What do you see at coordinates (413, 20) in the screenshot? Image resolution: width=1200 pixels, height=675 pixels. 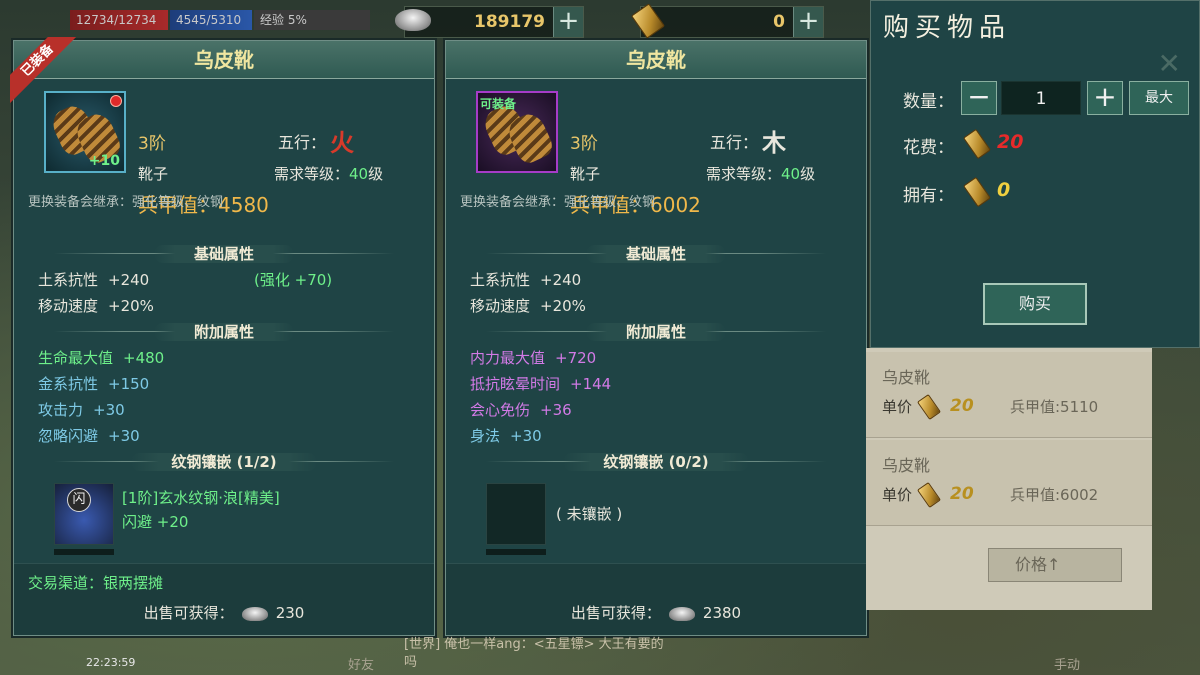 I see `silver-ingot-icon` at bounding box center [413, 20].